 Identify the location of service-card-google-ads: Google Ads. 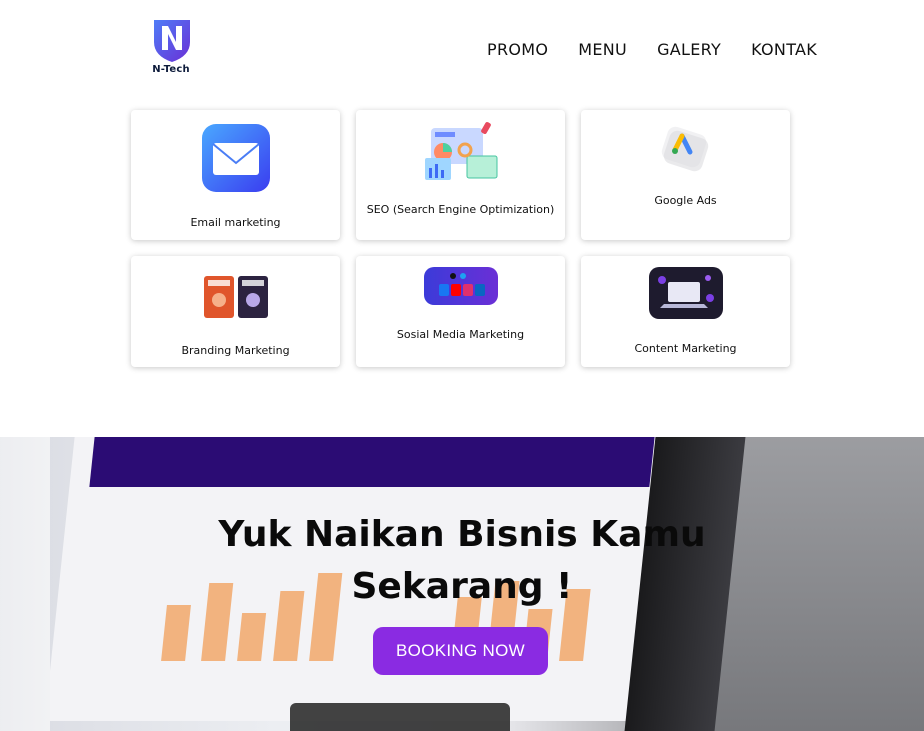
(685, 175).